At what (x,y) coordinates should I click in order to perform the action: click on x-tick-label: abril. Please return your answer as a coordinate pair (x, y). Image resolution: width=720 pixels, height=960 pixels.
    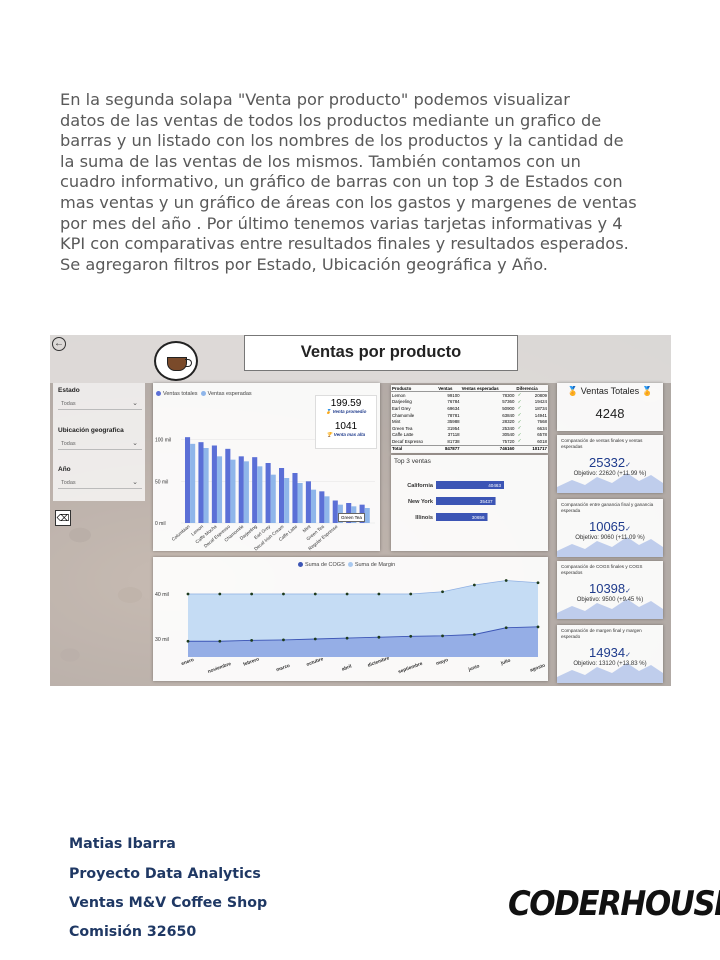
    Looking at the image, I should click on (347, 668).